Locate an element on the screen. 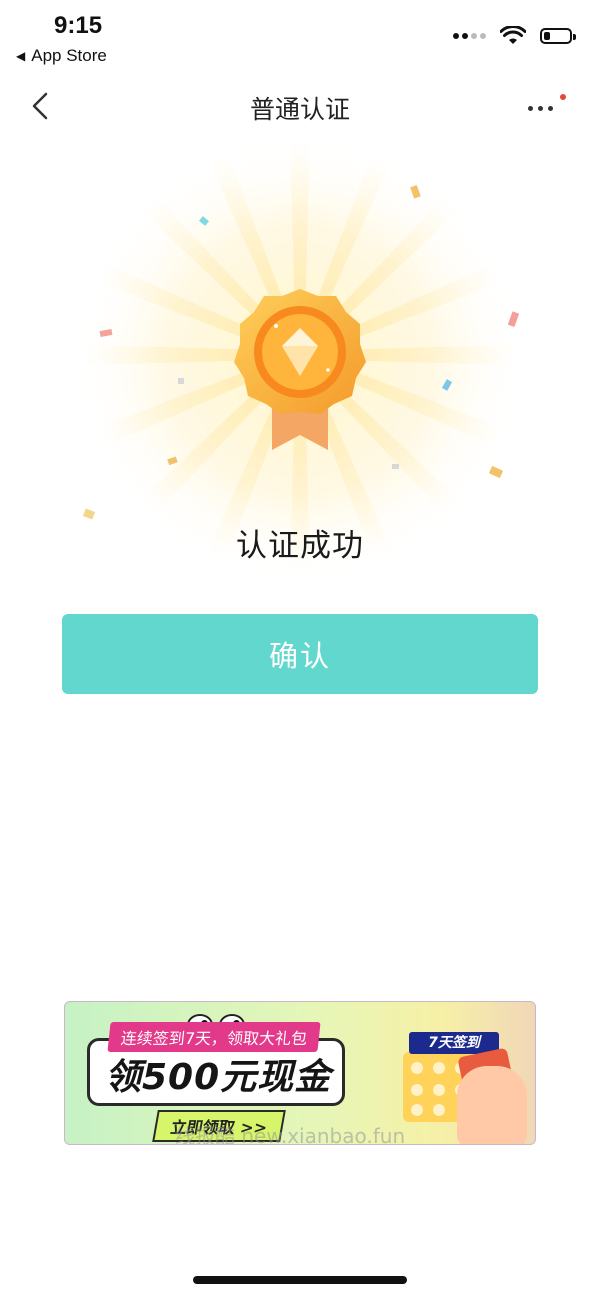 This screenshot has height=1298, width=600. back-app-label: App Store is located at coordinates (69, 55).